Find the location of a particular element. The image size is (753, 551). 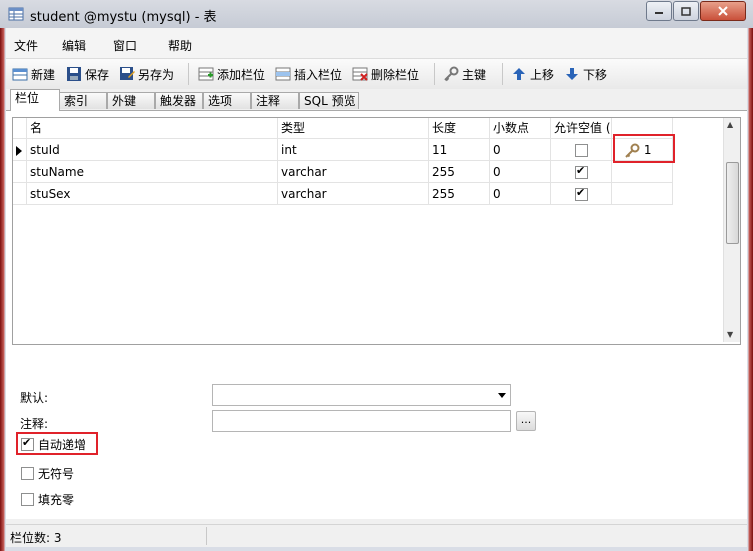

tab-indexes: 索引 is located at coordinates (83, 100).